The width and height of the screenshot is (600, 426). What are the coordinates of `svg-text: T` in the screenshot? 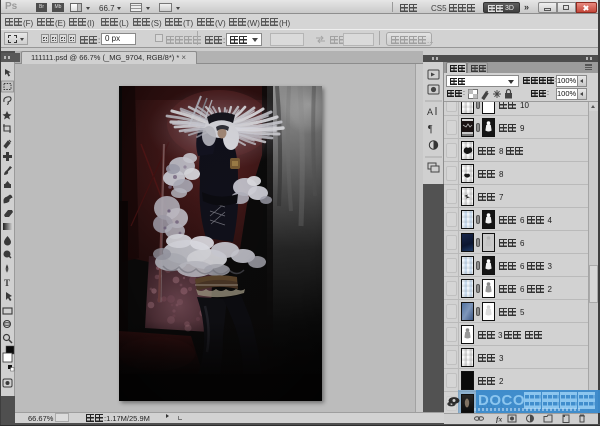 It's located at (7, 283).